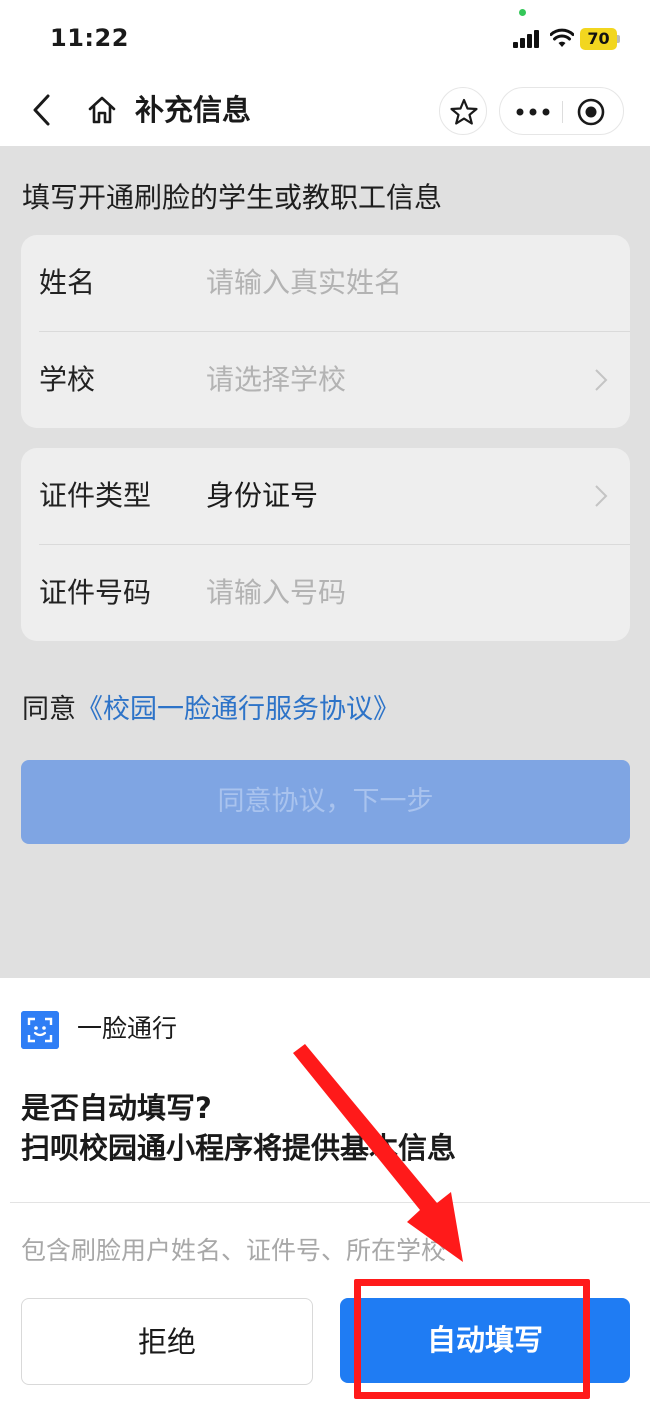  I want to click on battery-level: 70, so click(598, 39).